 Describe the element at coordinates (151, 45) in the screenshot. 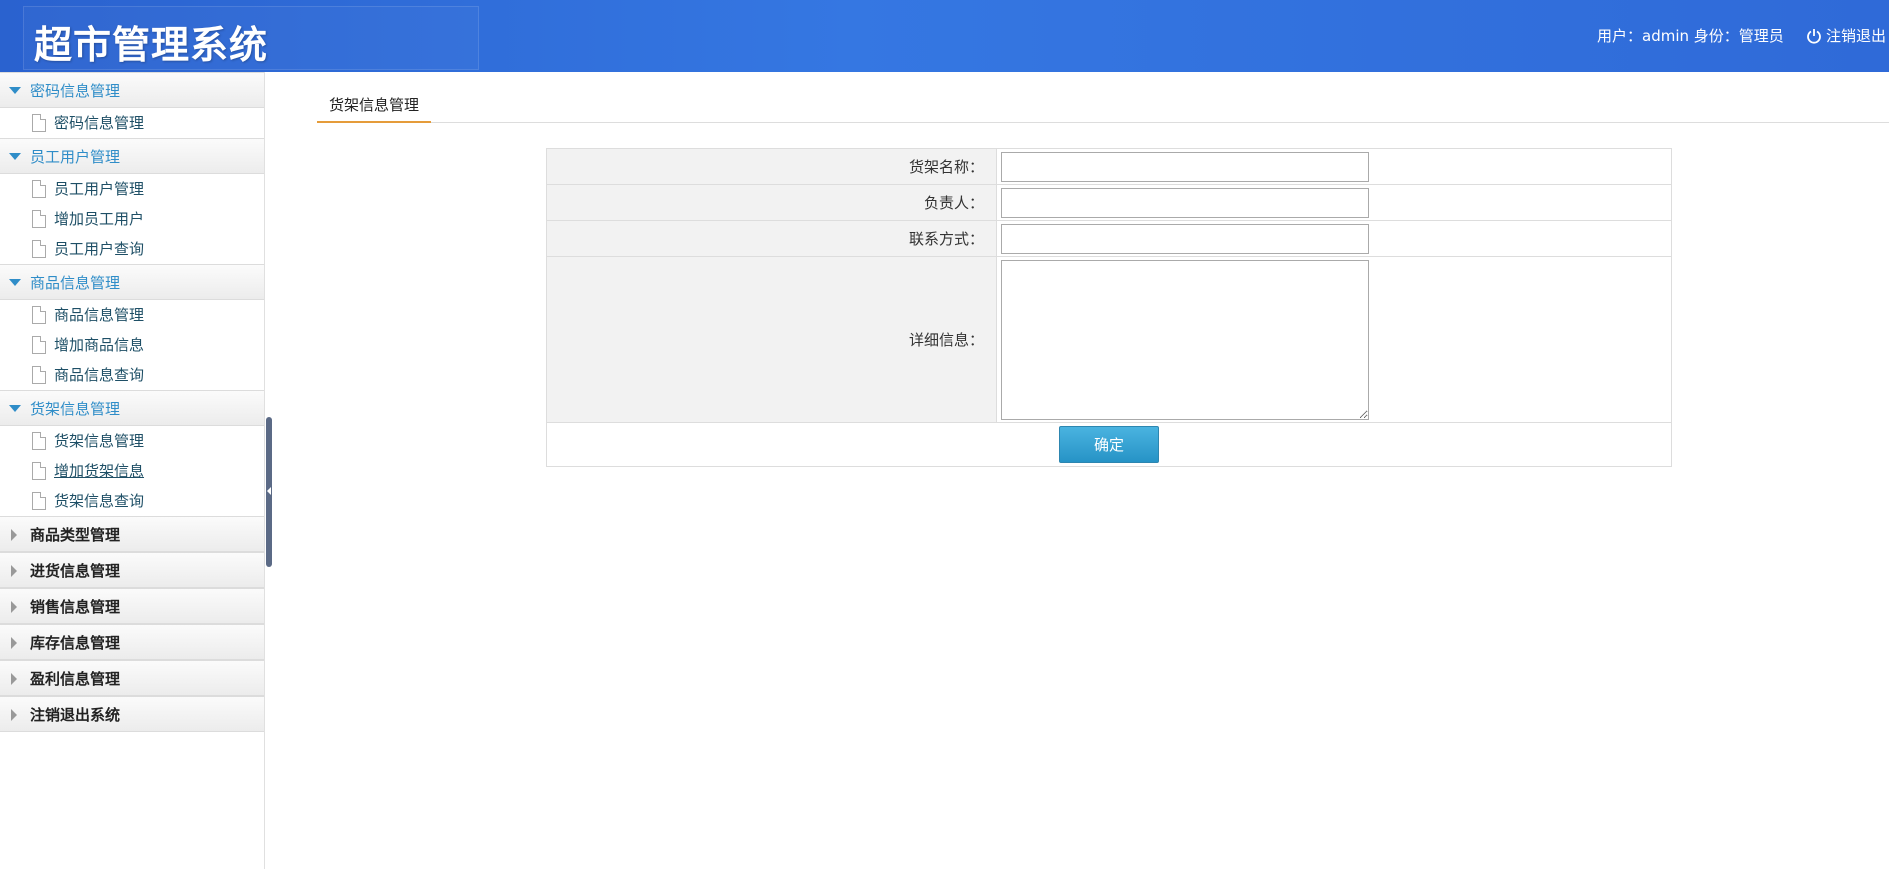

I see `app-title: 超市管理系统` at that location.